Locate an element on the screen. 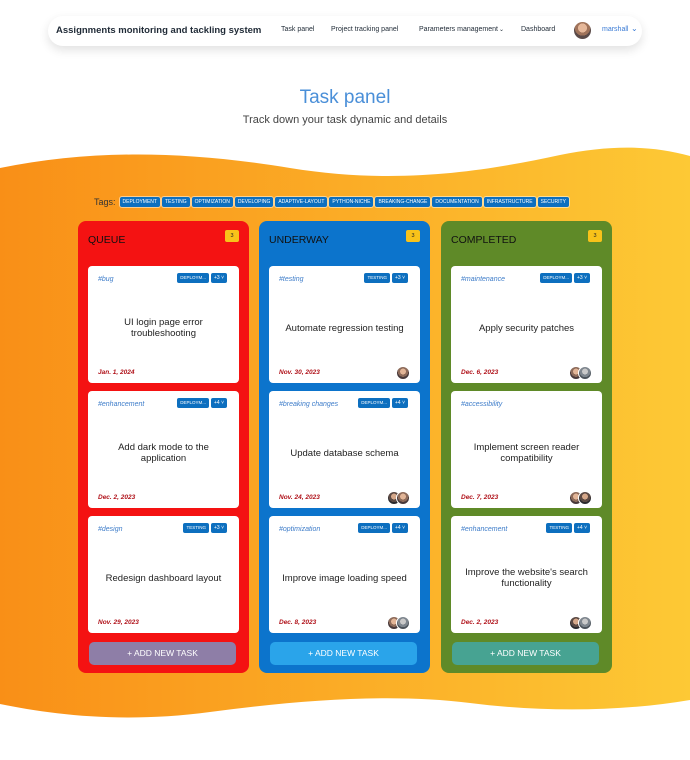 This screenshot has width=690, height=760. nav-project-tracking: Project tracking panel is located at coordinates (364, 29).